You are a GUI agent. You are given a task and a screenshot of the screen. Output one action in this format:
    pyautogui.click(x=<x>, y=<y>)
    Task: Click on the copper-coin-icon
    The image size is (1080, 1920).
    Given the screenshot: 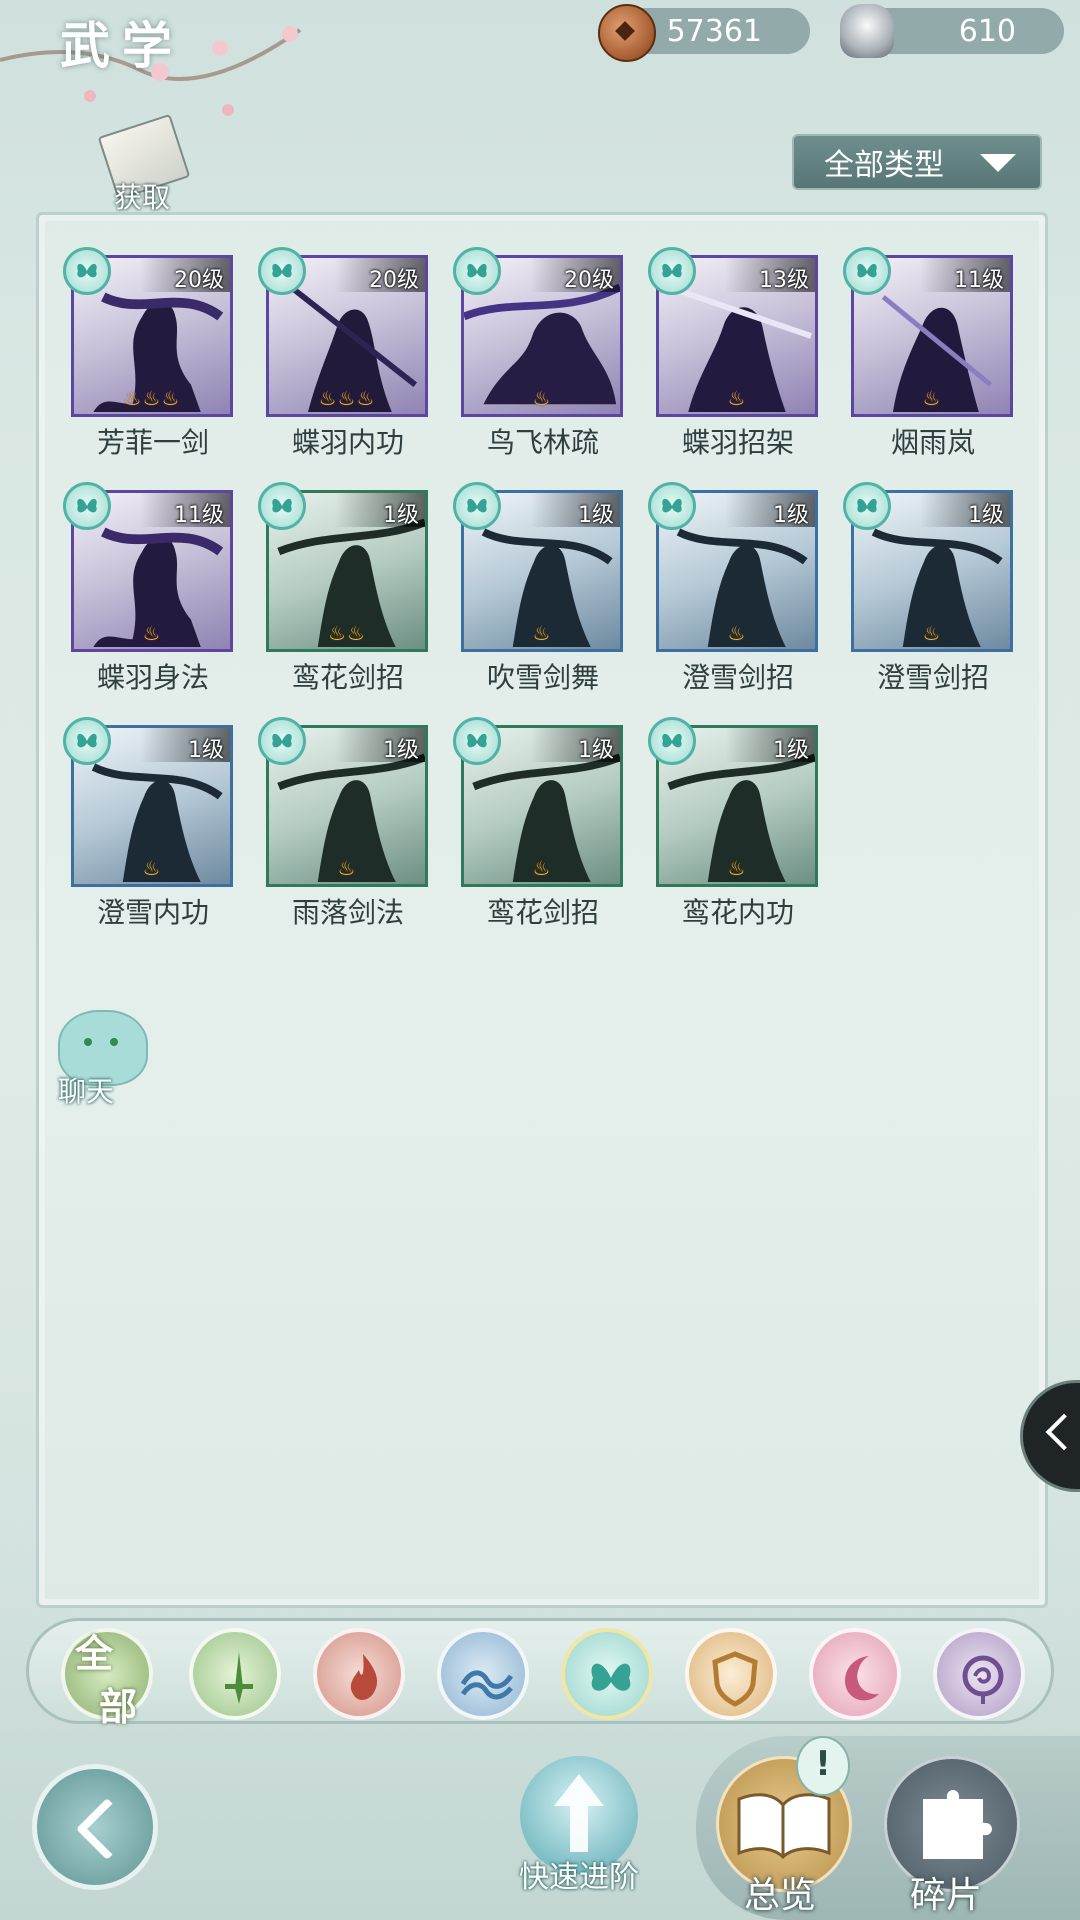 What is the action you would take?
    pyautogui.click(x=627, y=33)
    